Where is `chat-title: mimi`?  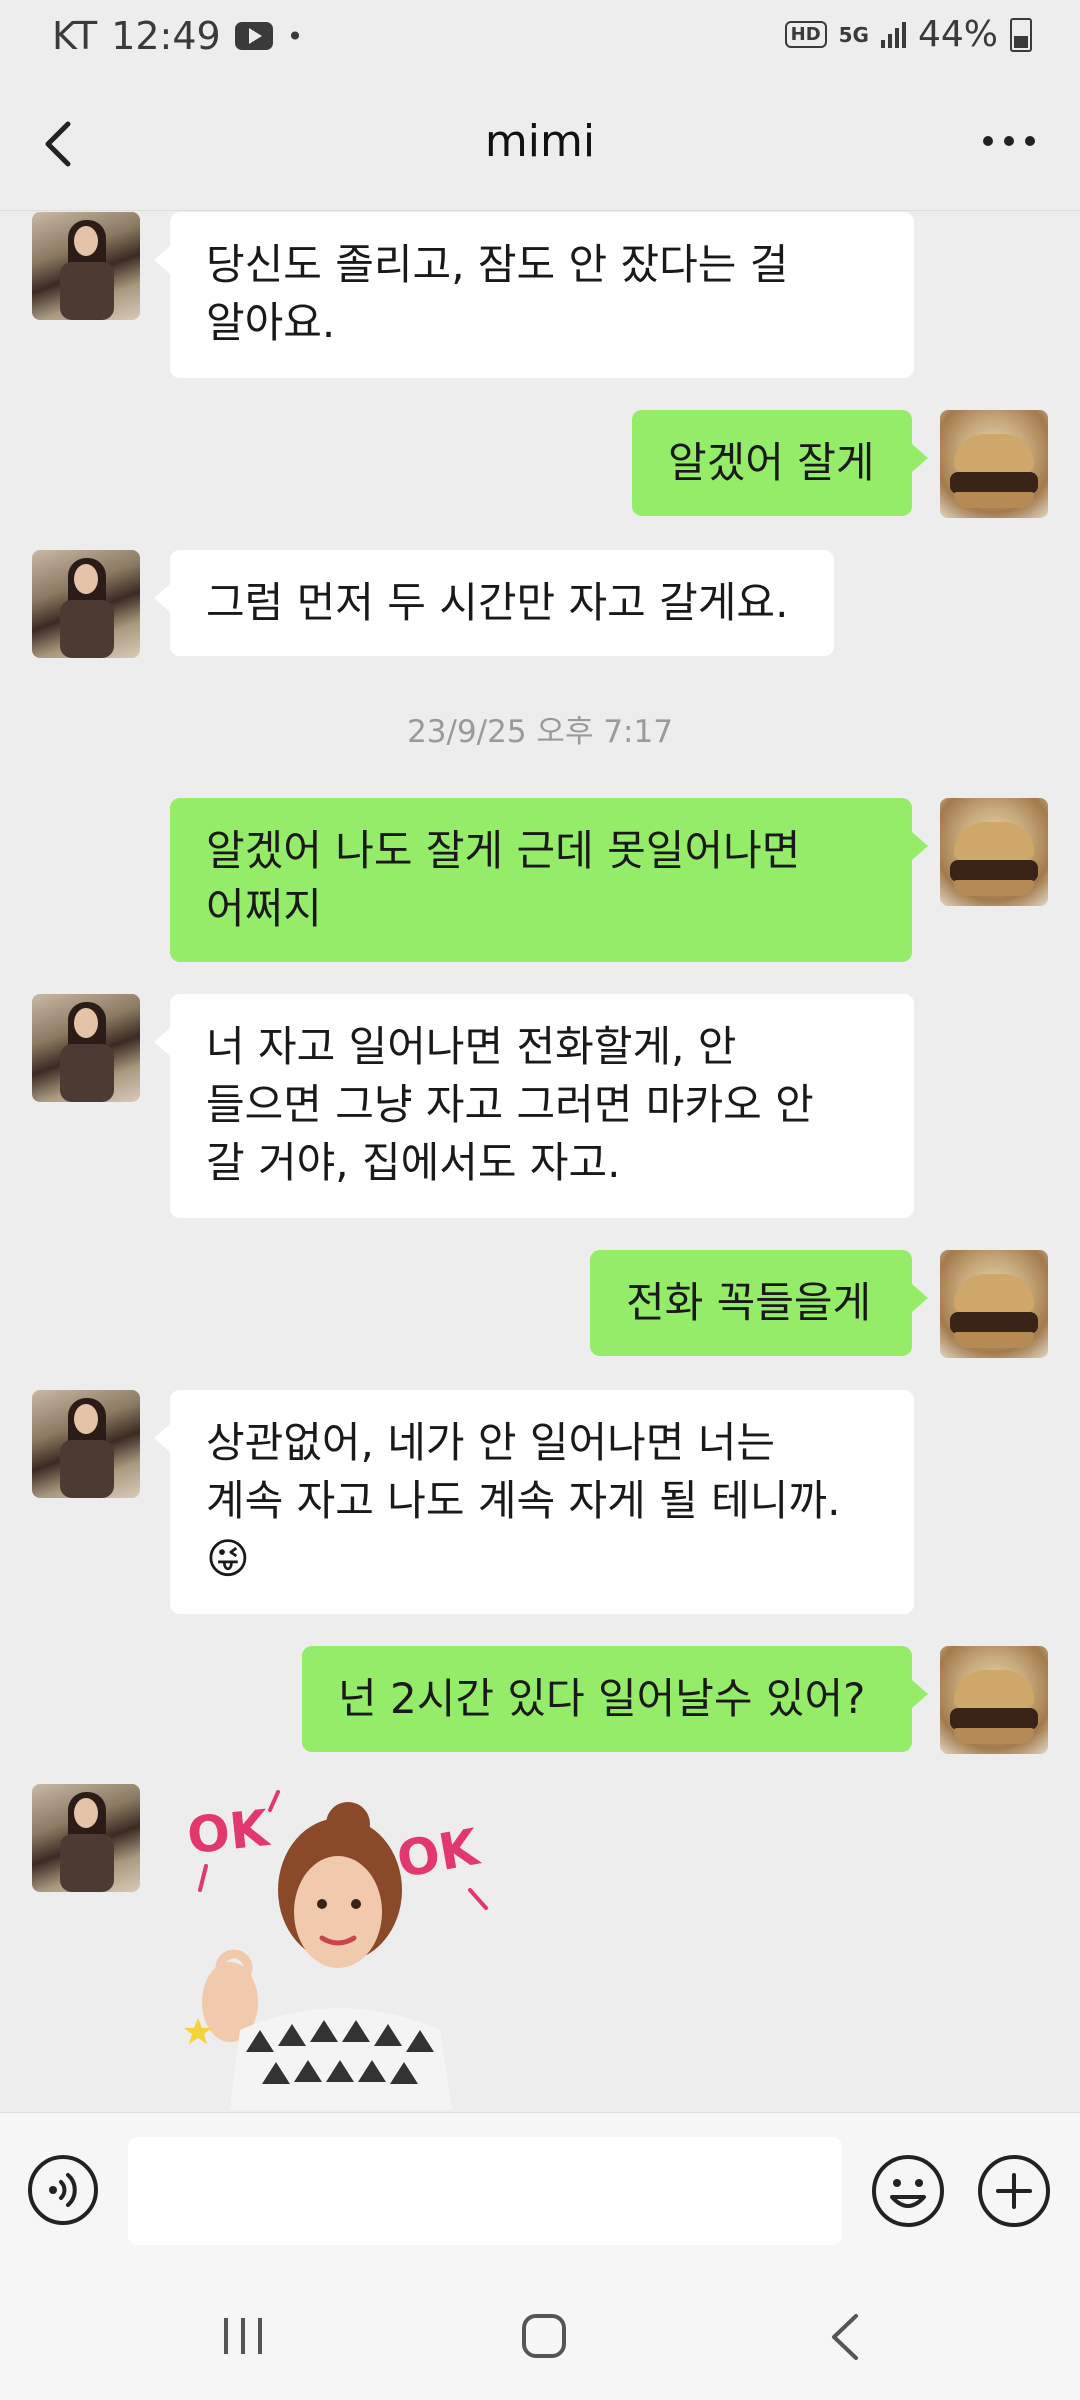 chat-title: mimi is located at coordinates (540, 141).